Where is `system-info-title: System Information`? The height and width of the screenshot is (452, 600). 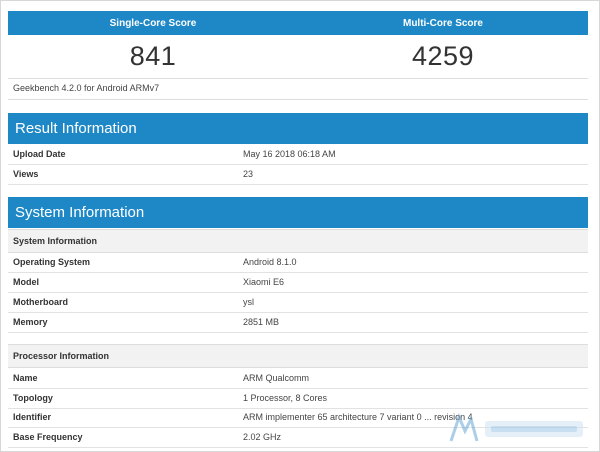
system-info-title: System Information is located at coordinates (80, 212).